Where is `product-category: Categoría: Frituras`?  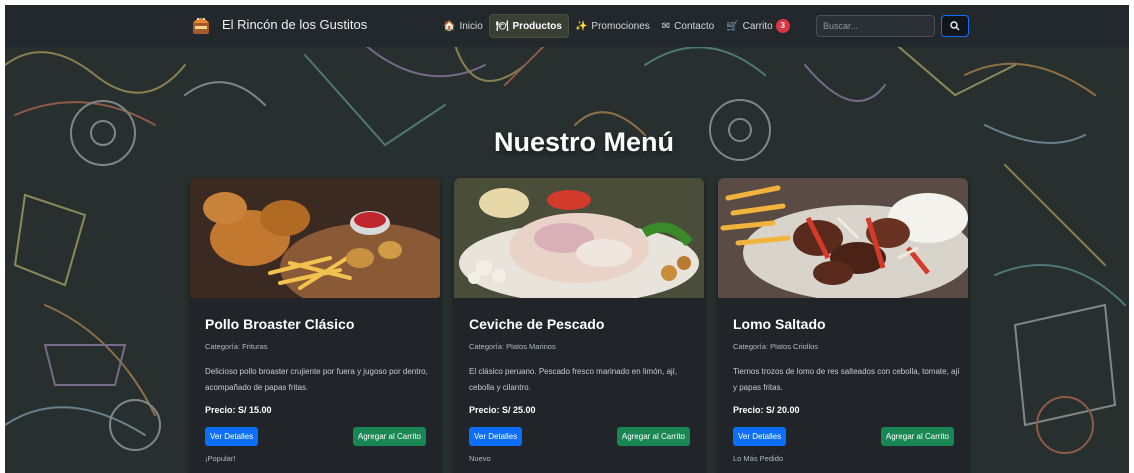
product-category: Categoría: Frituras is located at coordinates (236, 346).